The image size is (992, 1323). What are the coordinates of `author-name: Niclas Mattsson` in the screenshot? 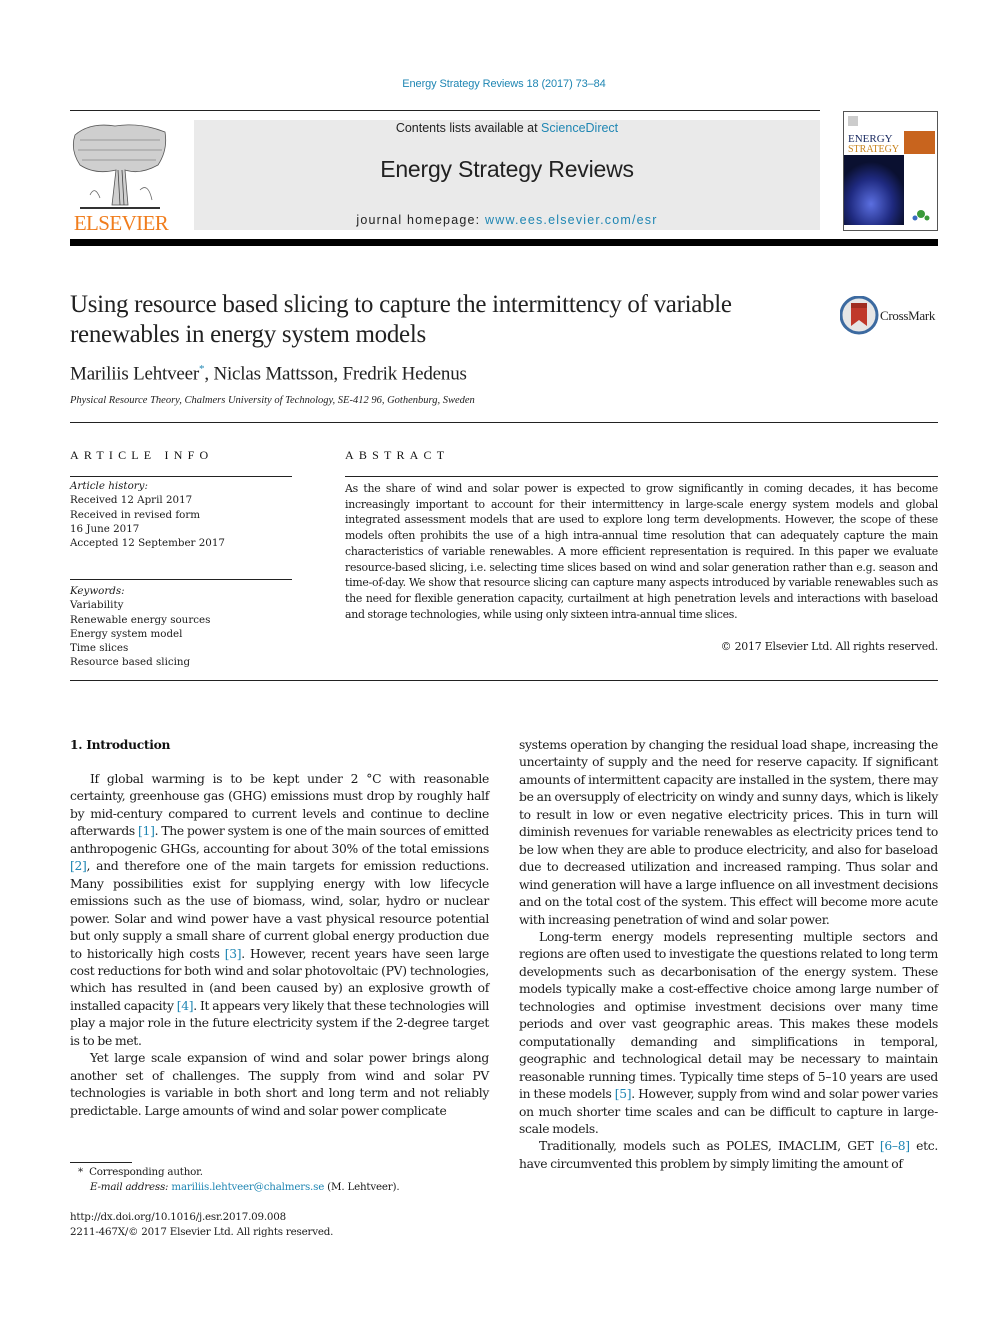 It's located at (273, 373).